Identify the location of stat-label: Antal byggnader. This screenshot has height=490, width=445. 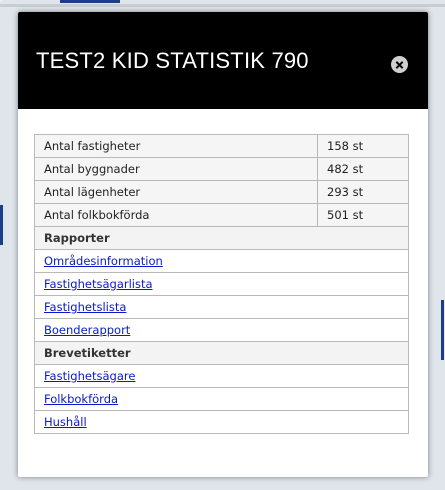
(176, 169).